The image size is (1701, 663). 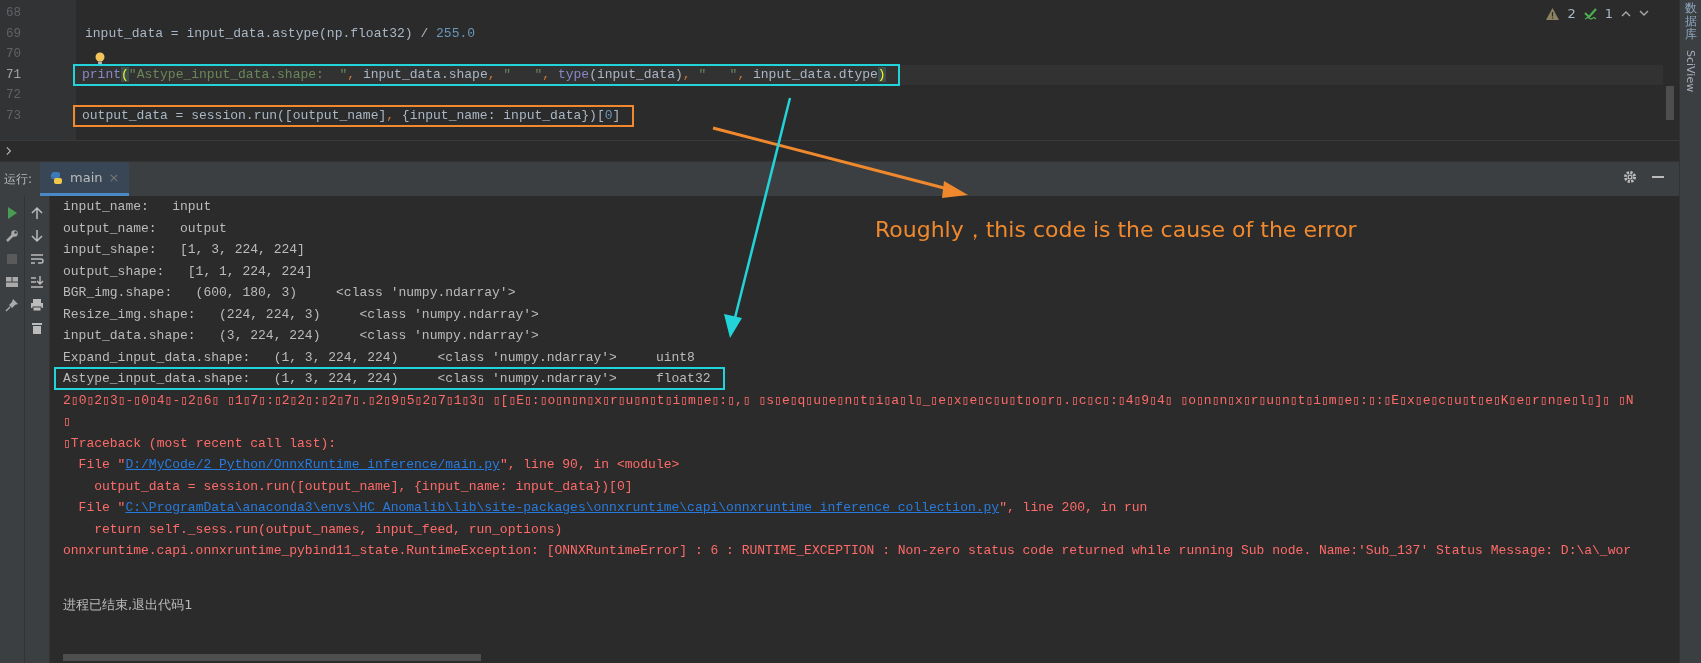 I want to click on trash-icon, so click(x=37, y=328).